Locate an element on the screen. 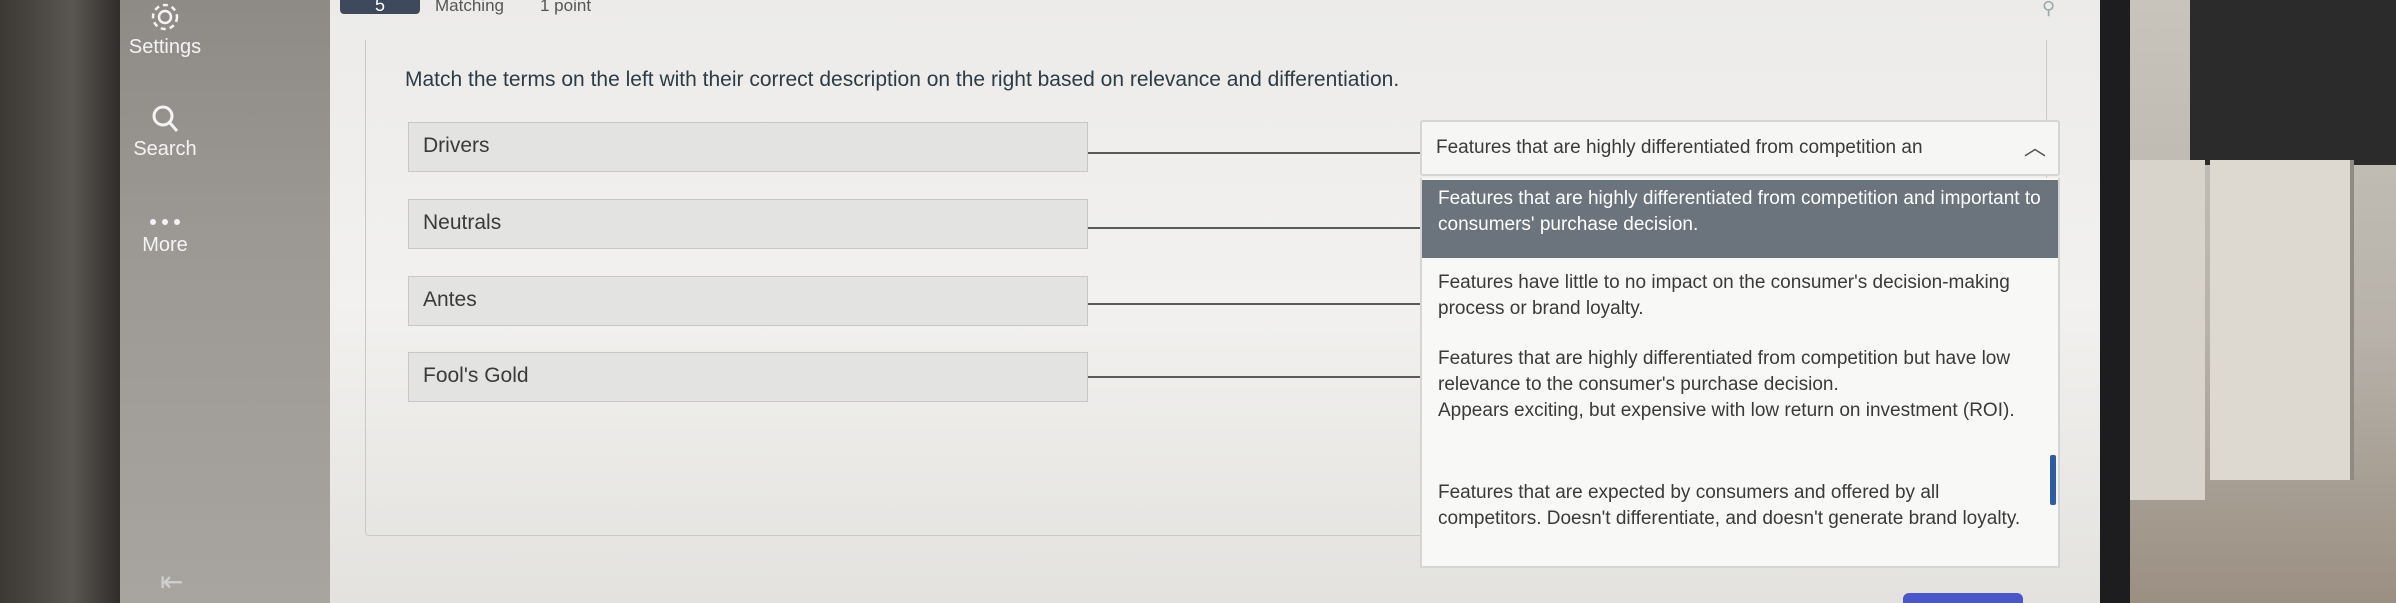 The width and height of the screenshot is (2396, 603). monitor-frame is located at coordinates (2115, 301).